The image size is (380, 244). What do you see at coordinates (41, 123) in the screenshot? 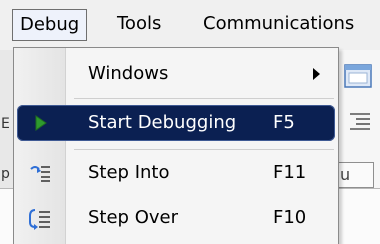
I see `green-play-icon` at bounding box center [41, 123].